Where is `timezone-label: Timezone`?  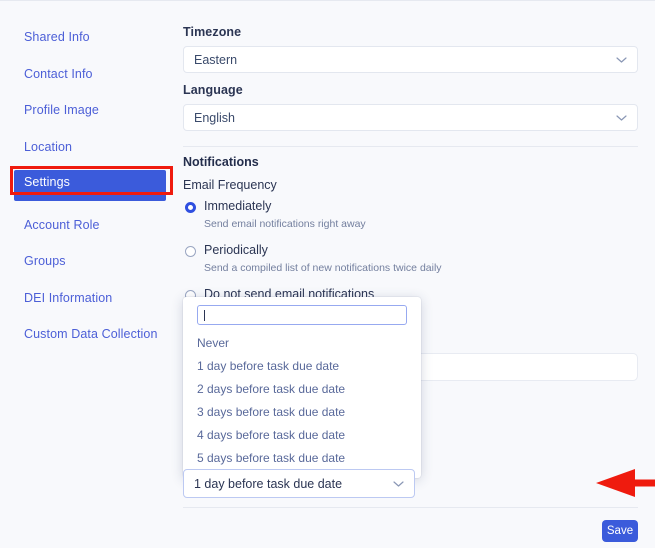
timezone-label: Timezone is located at coordinates (212, 32).